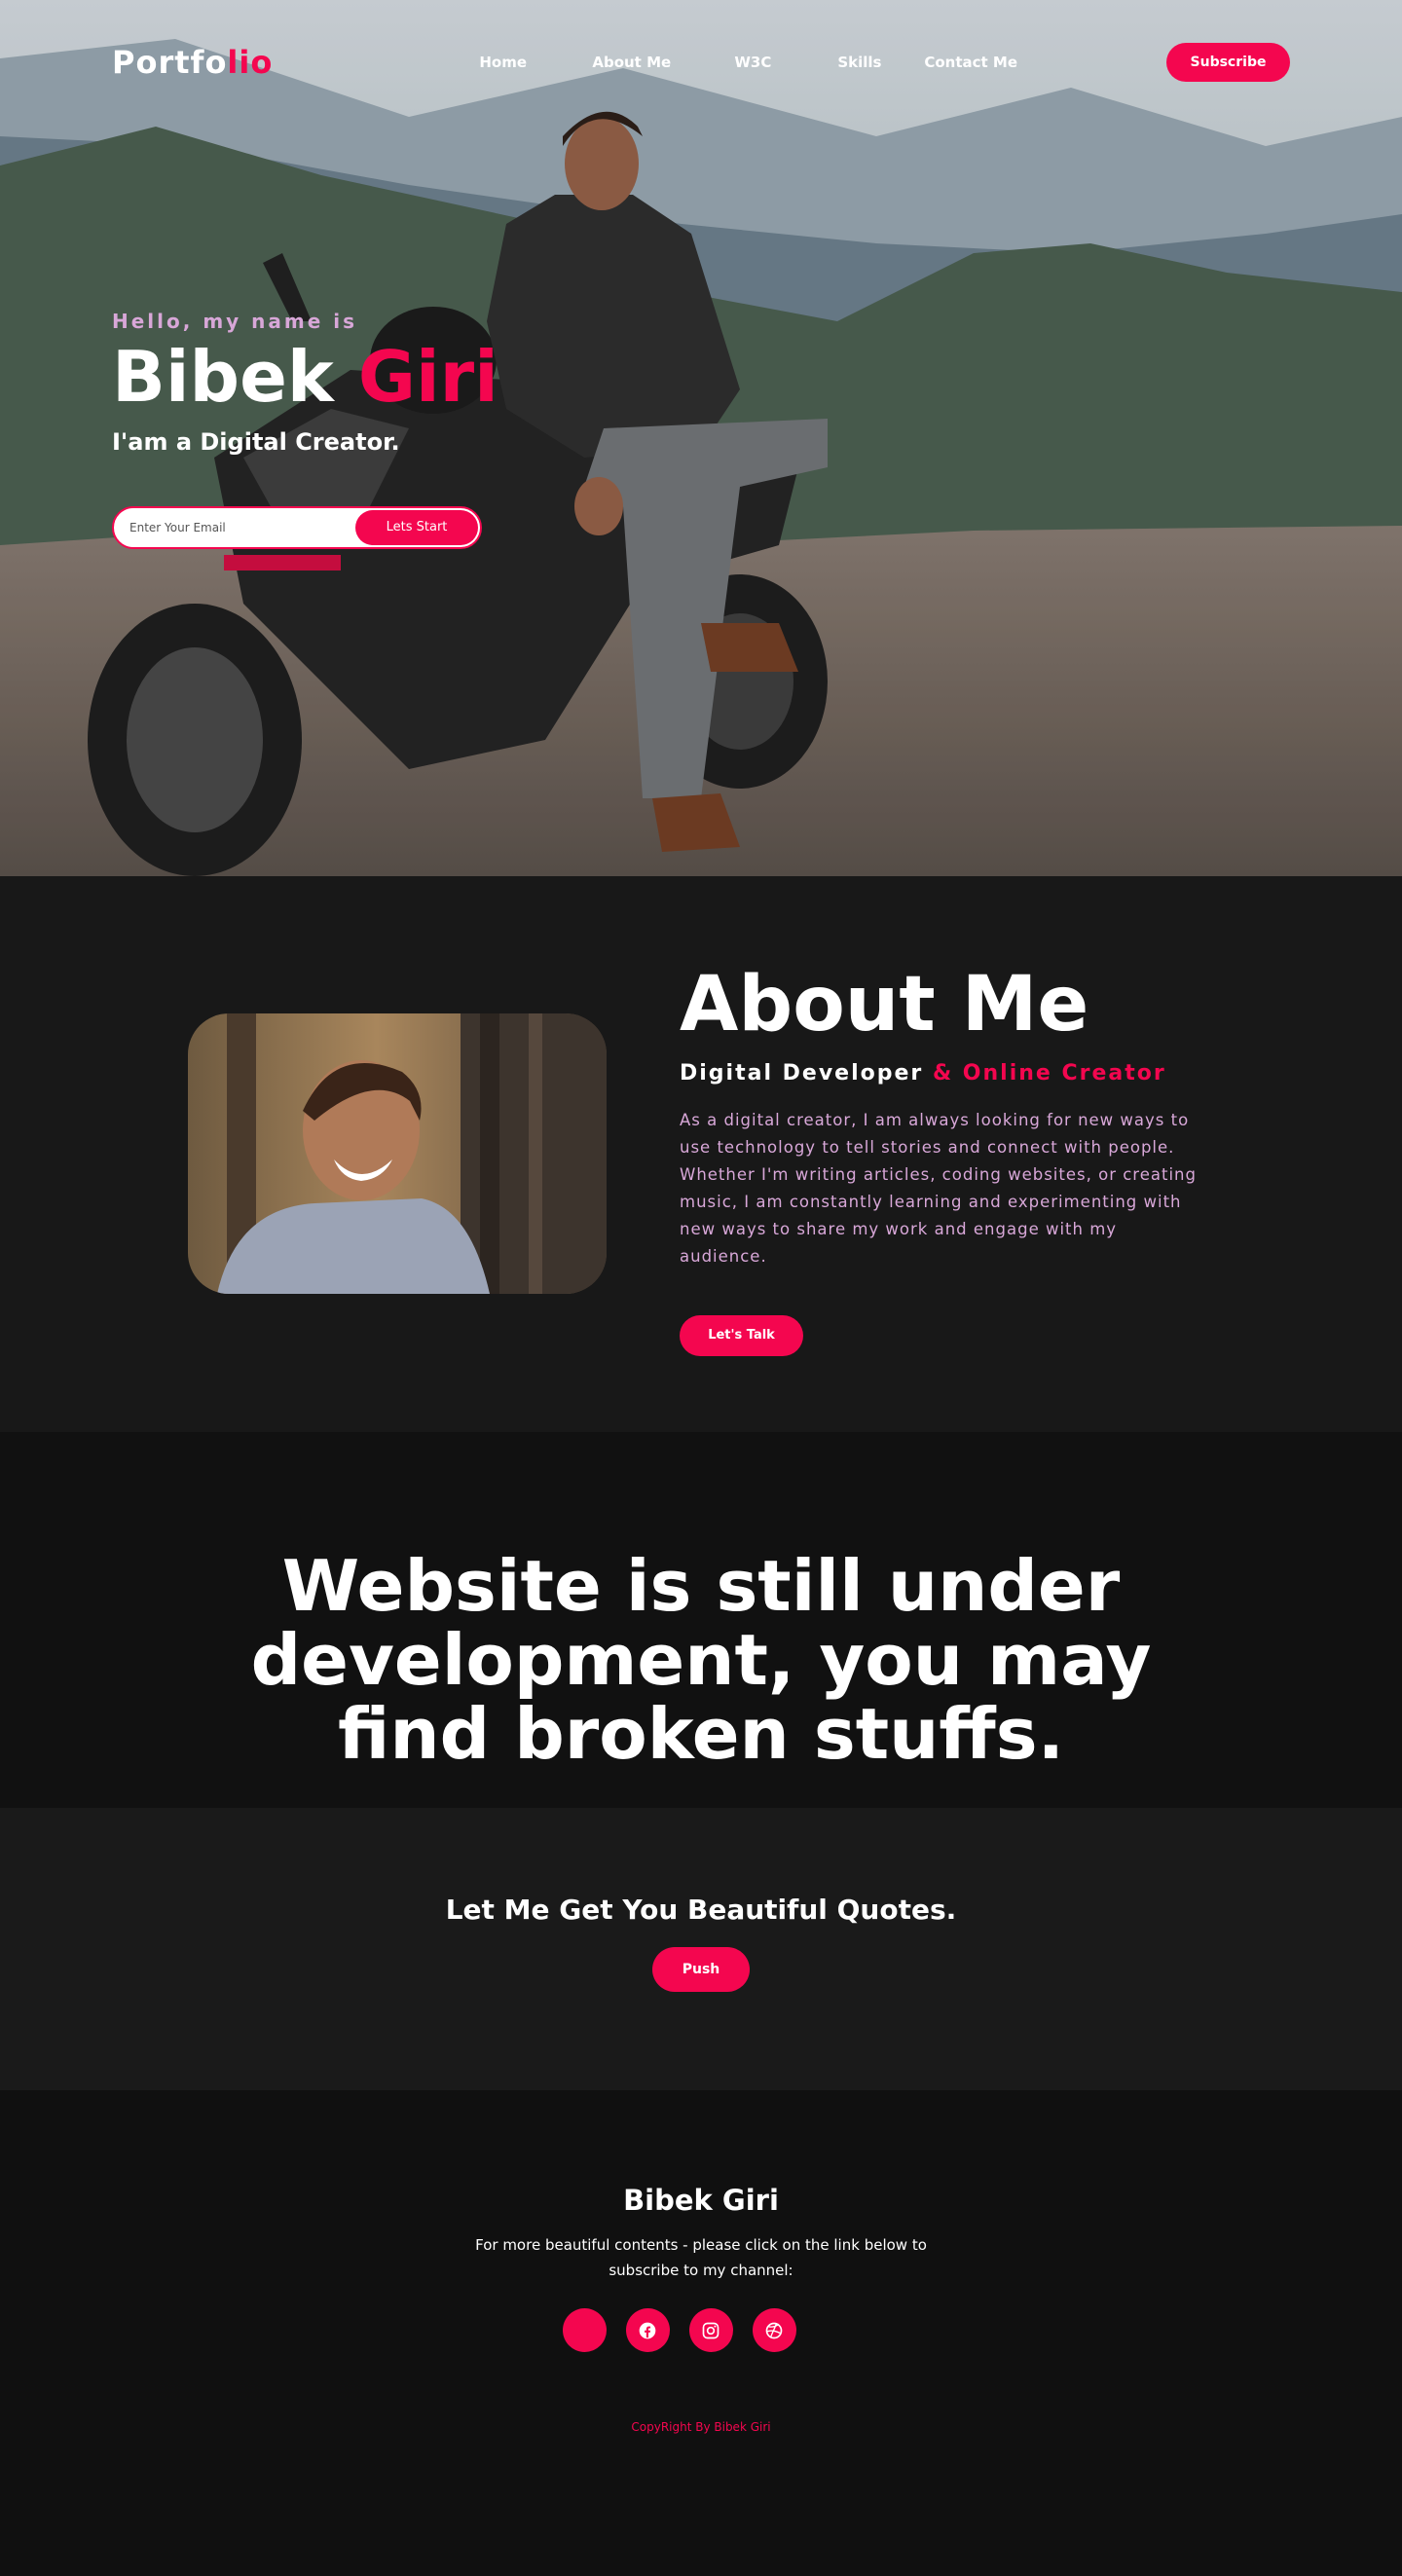 This screenshot has height=2576, width=1402. I want to click on nav-link-home: Home, so click(528, 62).